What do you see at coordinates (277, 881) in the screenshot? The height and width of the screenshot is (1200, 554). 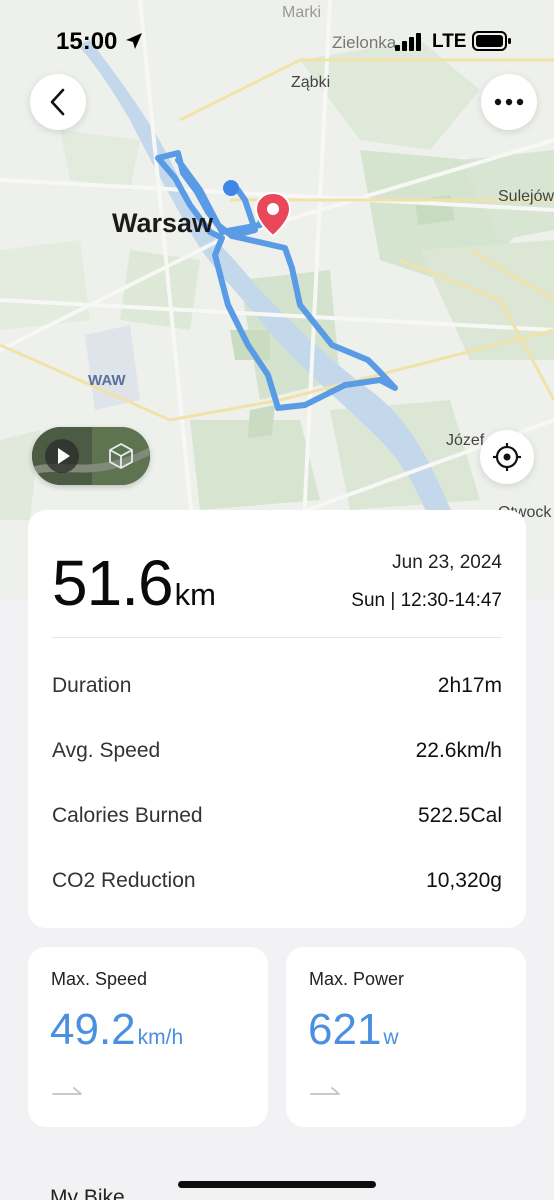 I see `stat-row-co2: CO2 Reduction 10,320g` at bounding box center [277, 881].